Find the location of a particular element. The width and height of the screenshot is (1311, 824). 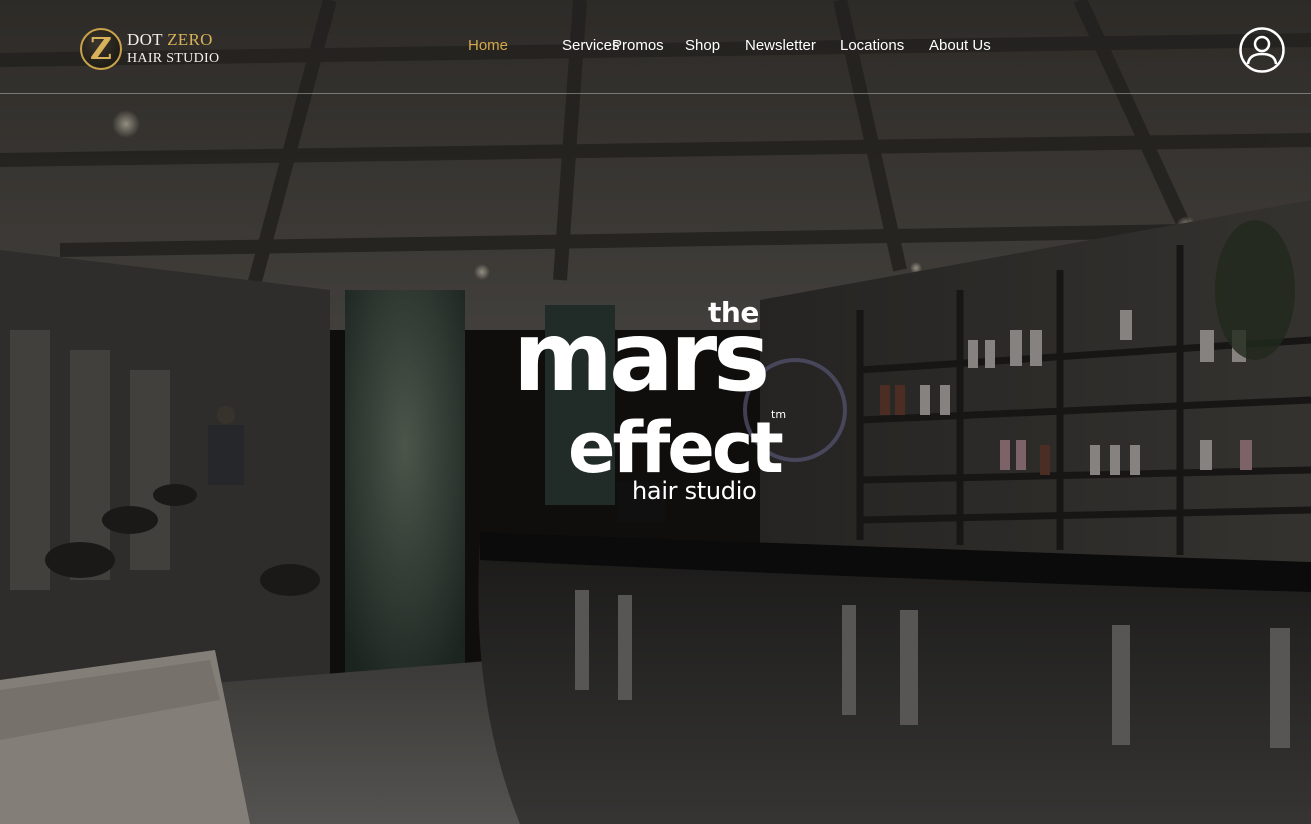

mars-effect-logo: the mars tm effect hair studio is located at coordinates (655, 403).